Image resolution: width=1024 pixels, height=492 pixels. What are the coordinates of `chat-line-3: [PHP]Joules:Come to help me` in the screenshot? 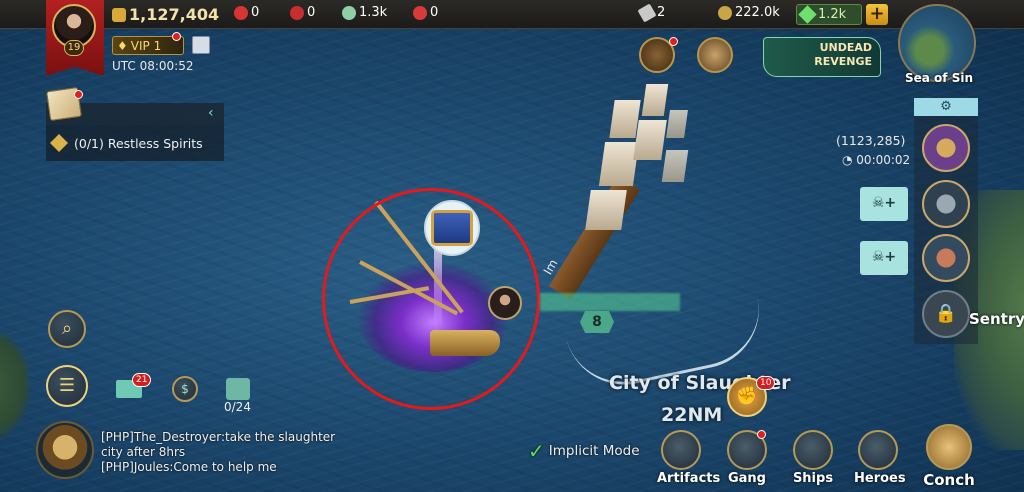 It's located at (189, 467).